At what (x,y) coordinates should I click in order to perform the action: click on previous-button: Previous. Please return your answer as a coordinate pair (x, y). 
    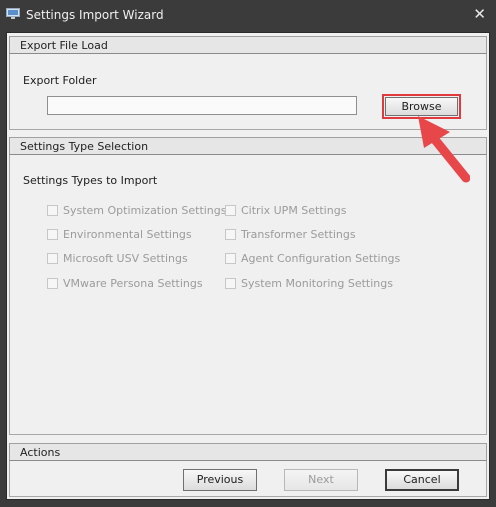
    Looking at the image, I should click on (220, 480).